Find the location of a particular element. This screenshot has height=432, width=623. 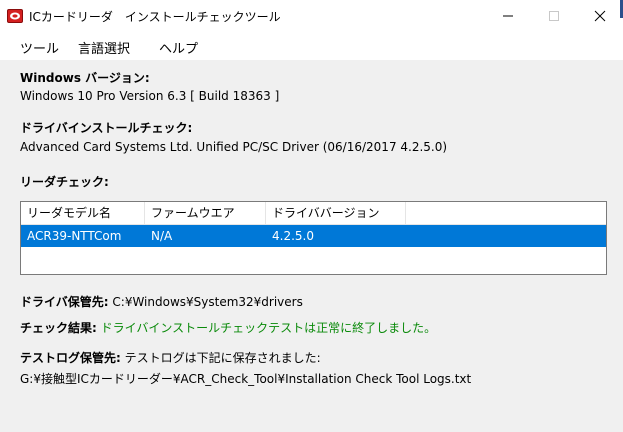

column-header-model: リーダモデル名 is located at coordinates (83, 213).